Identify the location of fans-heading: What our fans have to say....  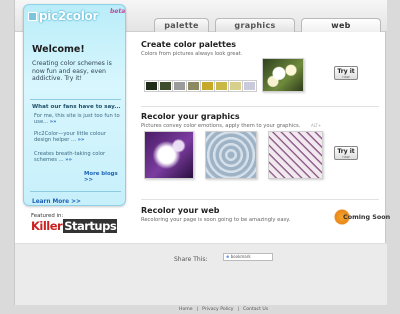
(76, 107).